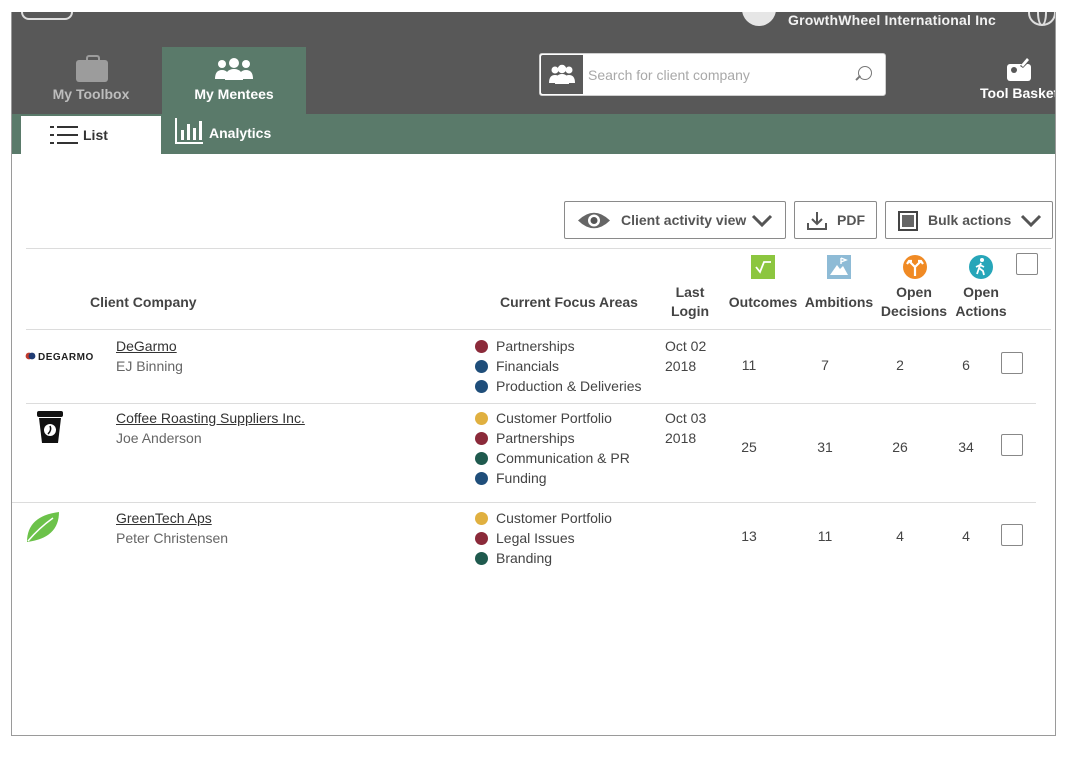  I want to click on eye-icon, so click(594, 220).